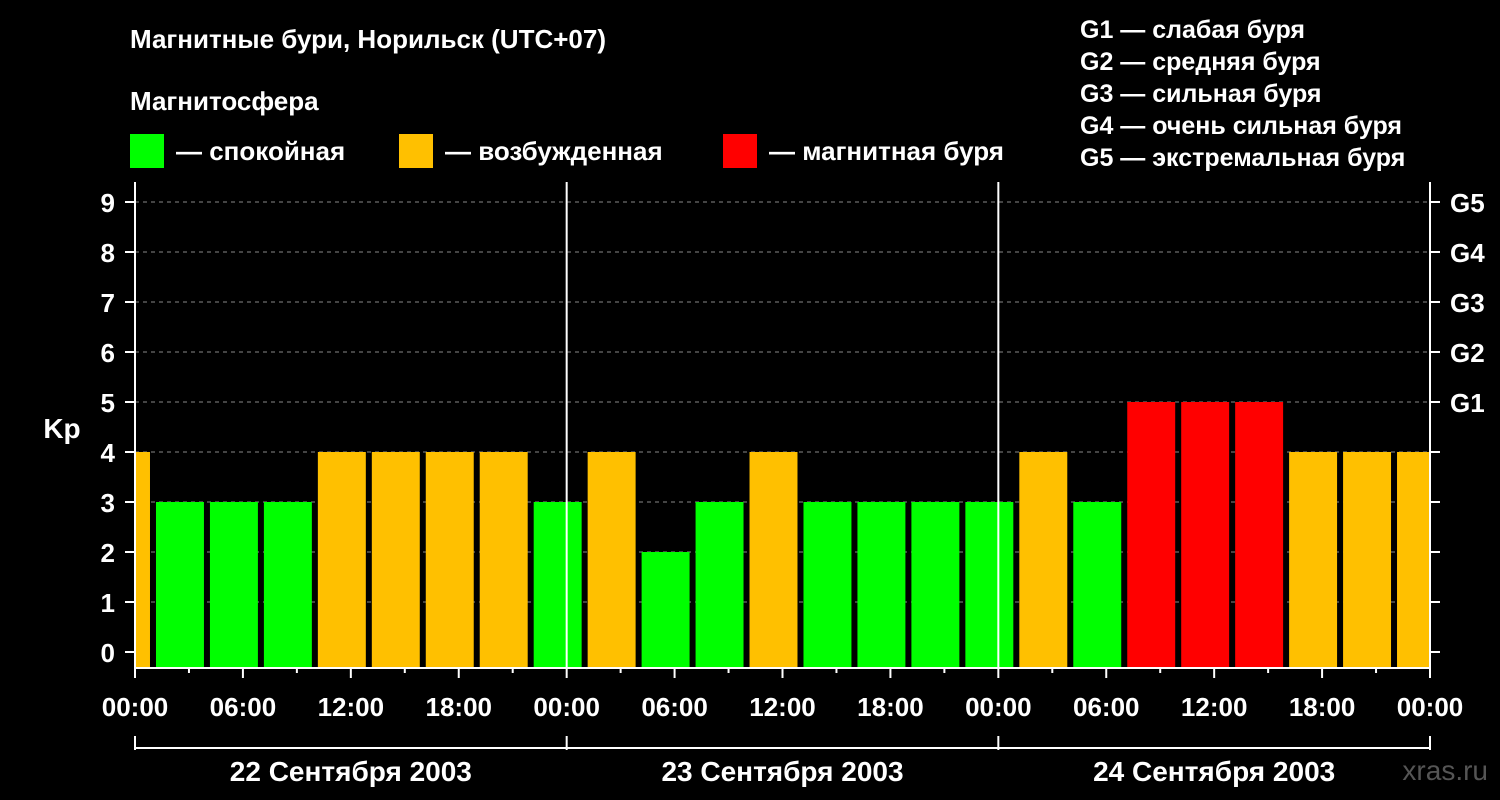 Image resolution: width=1500 pixels, height=800 pixels. Describe the element at coordinates (351, 771) in the screenshot. I see `day-label-0: 22 Сентября 2003` at that location.